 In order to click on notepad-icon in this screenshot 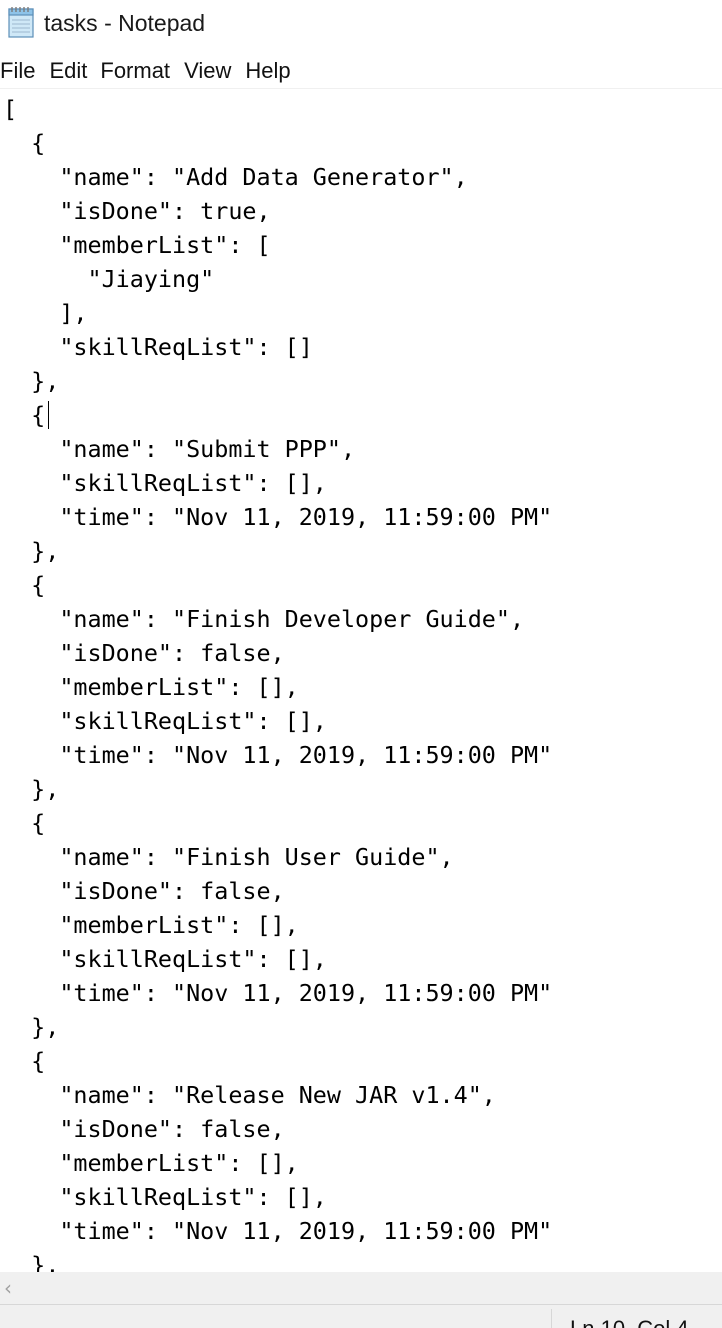, I will do `click(21, 22)`.